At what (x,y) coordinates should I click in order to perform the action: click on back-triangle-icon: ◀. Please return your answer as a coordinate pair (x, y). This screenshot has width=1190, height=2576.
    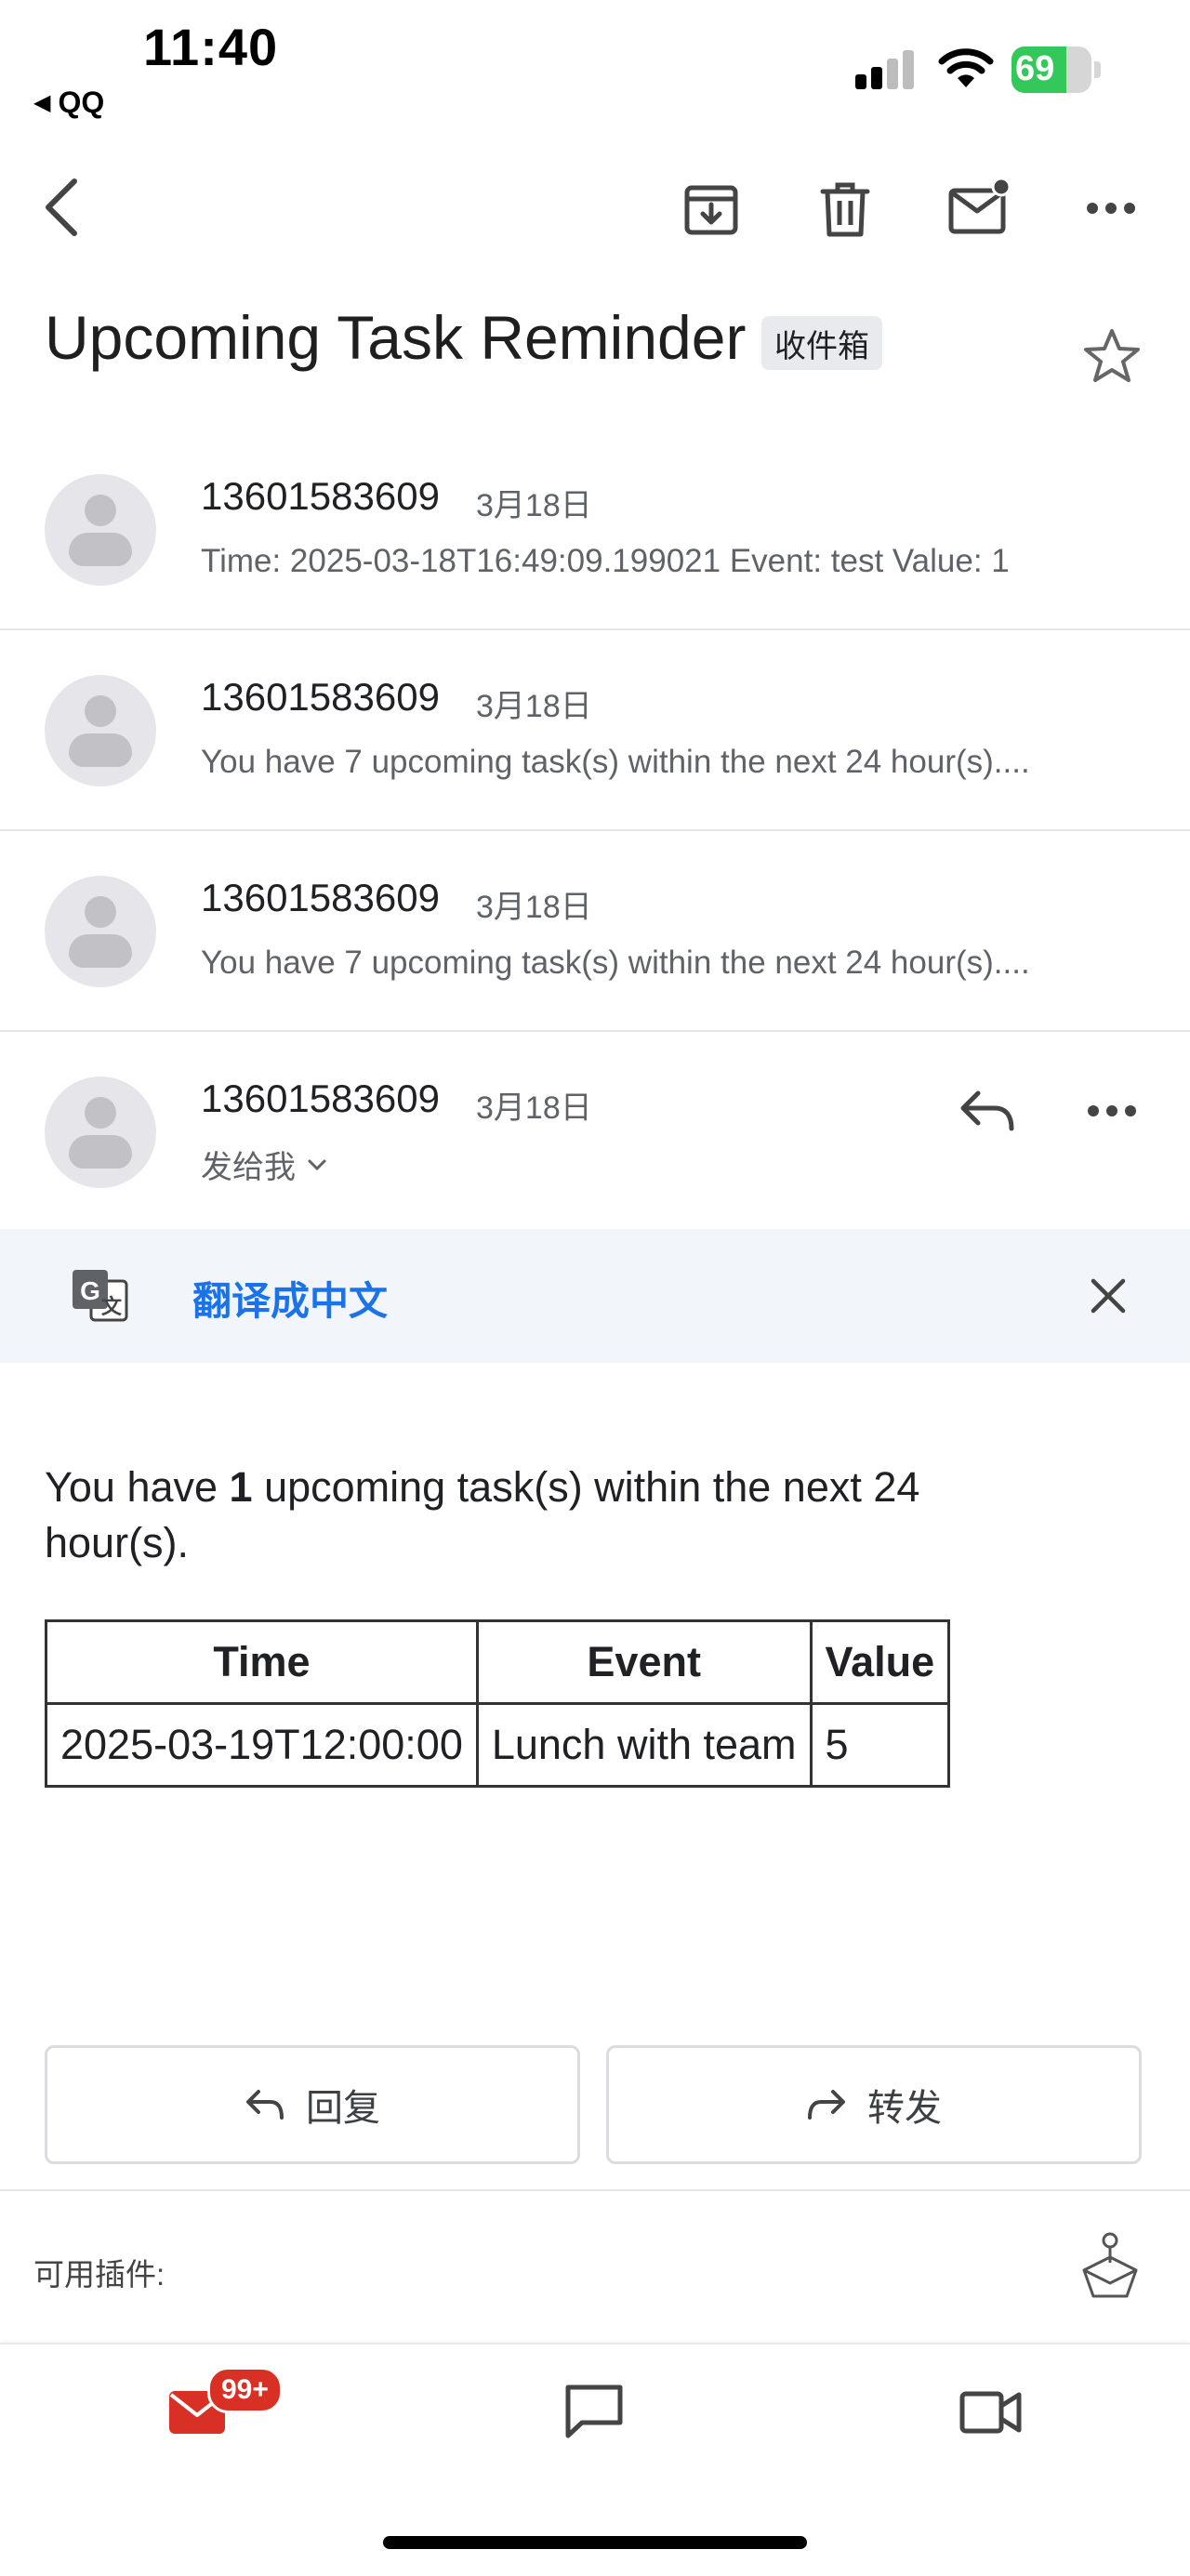
    Looking at the image, I should click on (42, 102).